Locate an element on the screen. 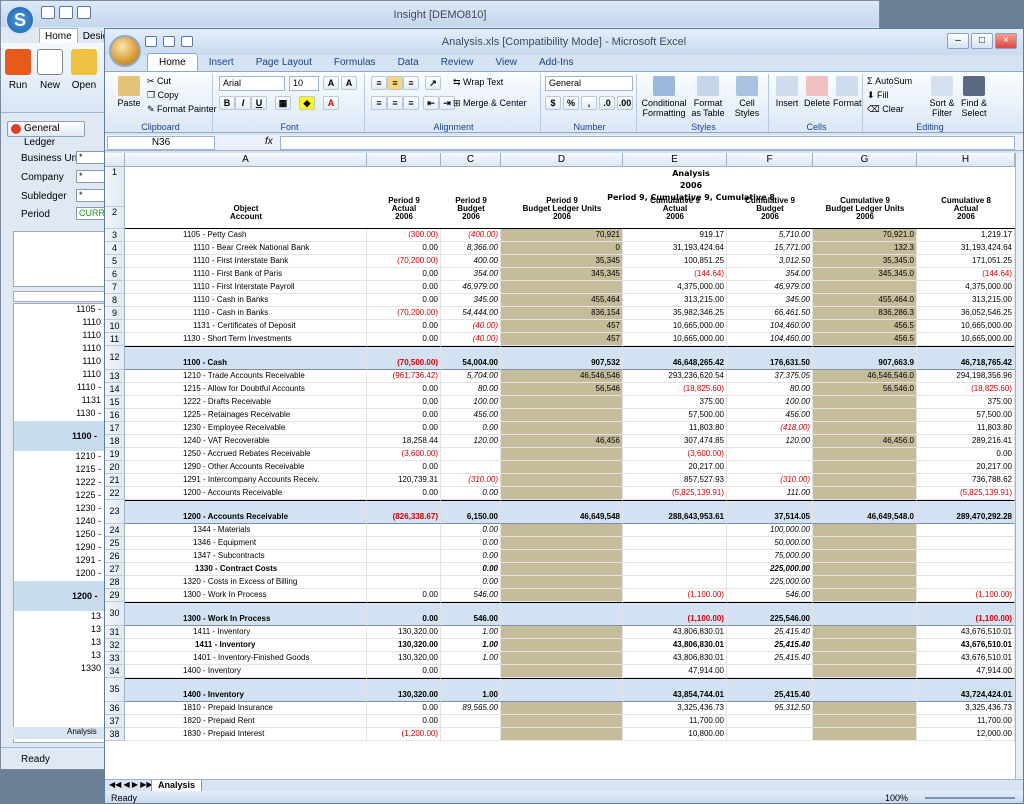 The image size is (1024, 804). row-header: 14 is located at coordinates (115, 389).